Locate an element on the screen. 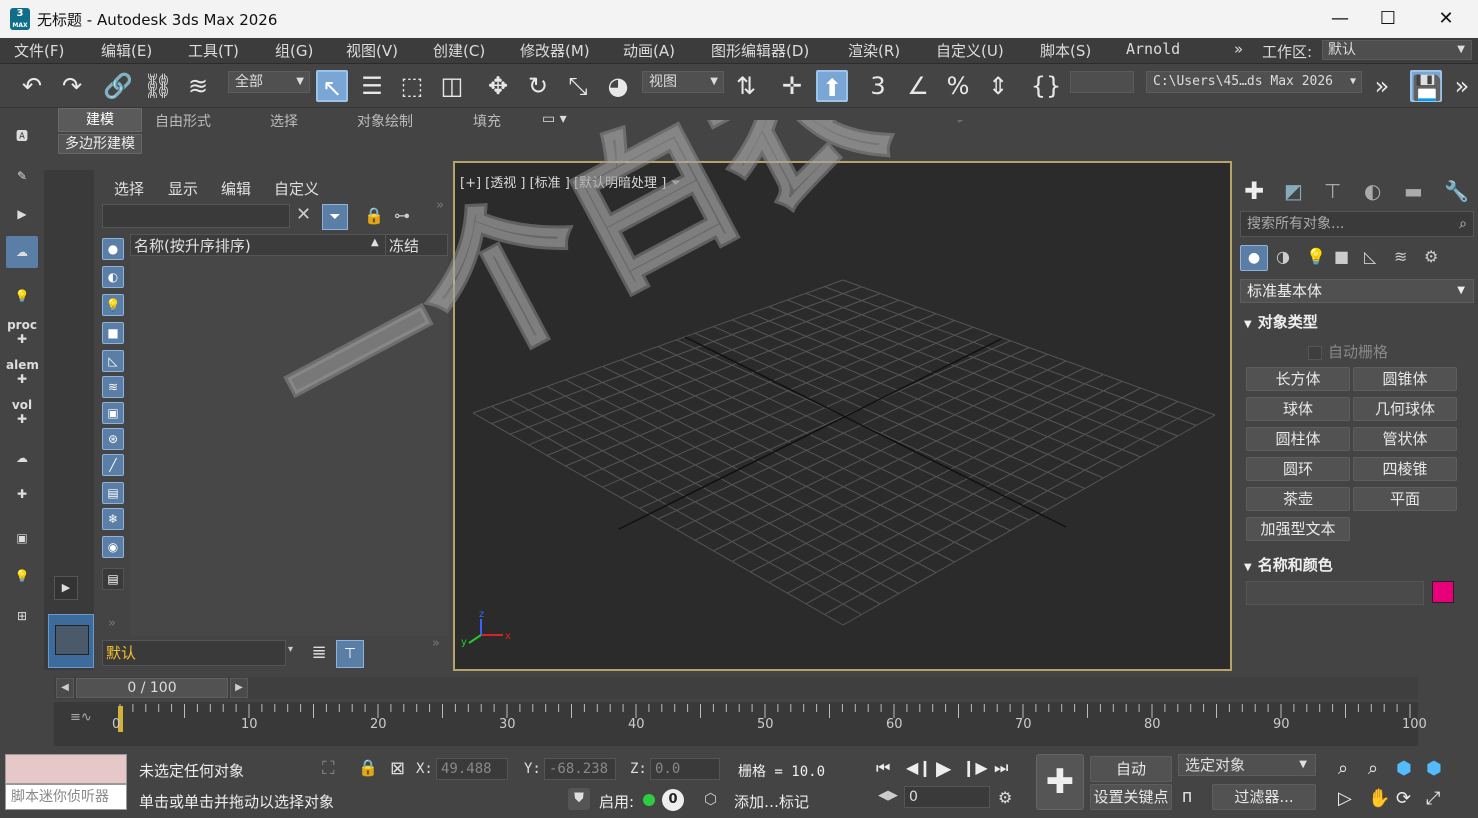 Image resolution: width=1478 pixels, height=818 pixels. spinner-snap-icon: ⇕ is located at coordinates (998, 86).